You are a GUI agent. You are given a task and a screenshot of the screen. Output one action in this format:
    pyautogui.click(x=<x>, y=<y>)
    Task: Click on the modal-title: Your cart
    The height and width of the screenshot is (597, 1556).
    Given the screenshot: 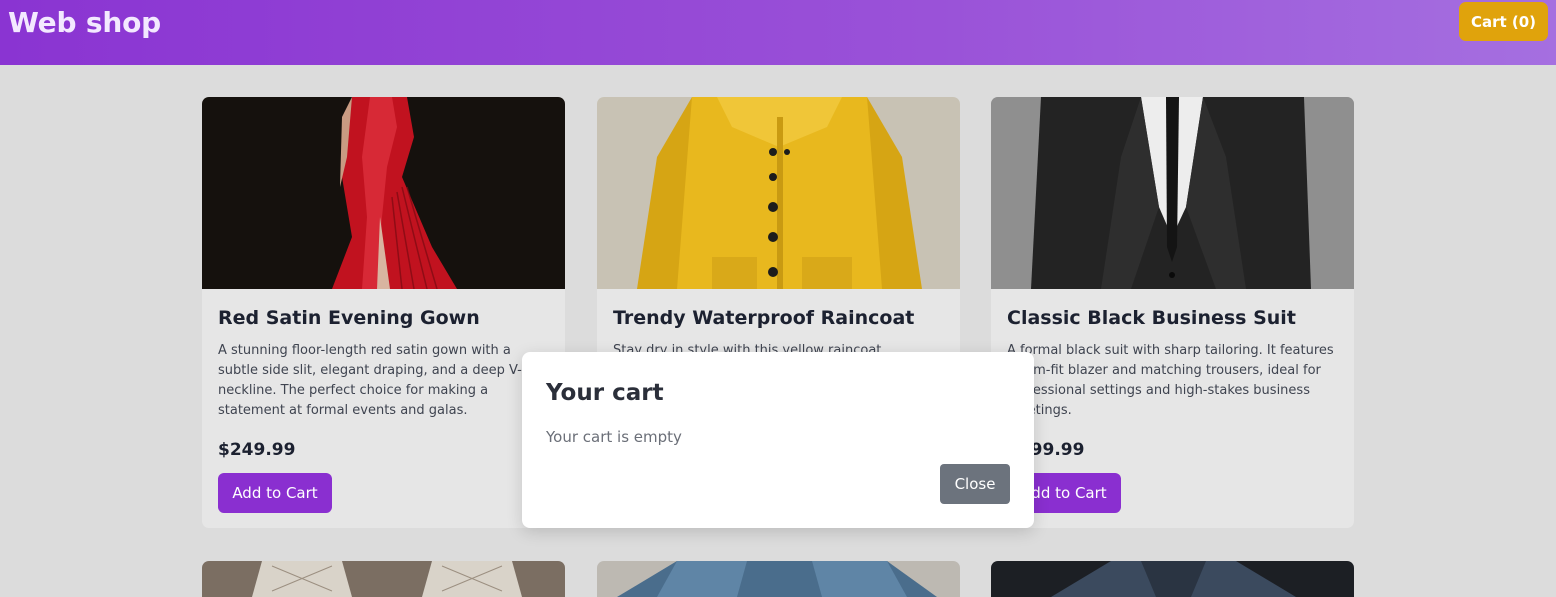 What is the action you would take?
    pyautogui.click(x=605, y=393)
    